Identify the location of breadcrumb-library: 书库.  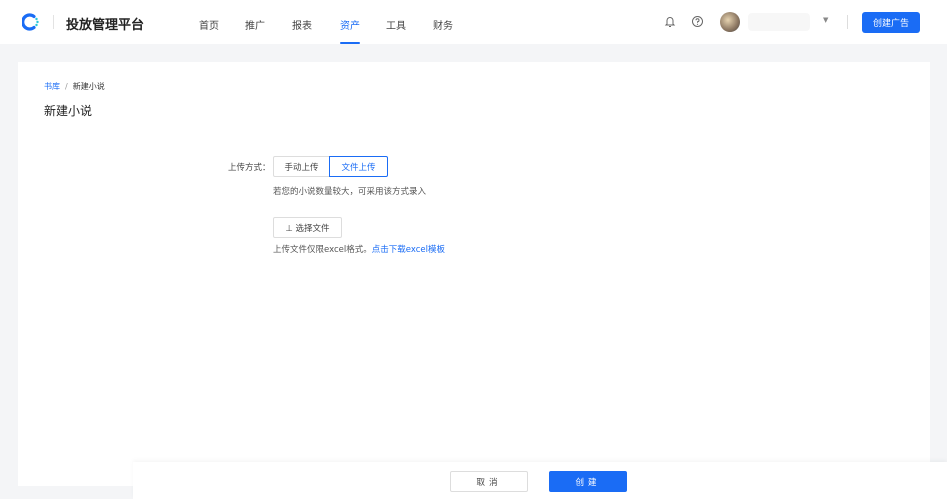
(52, 86).